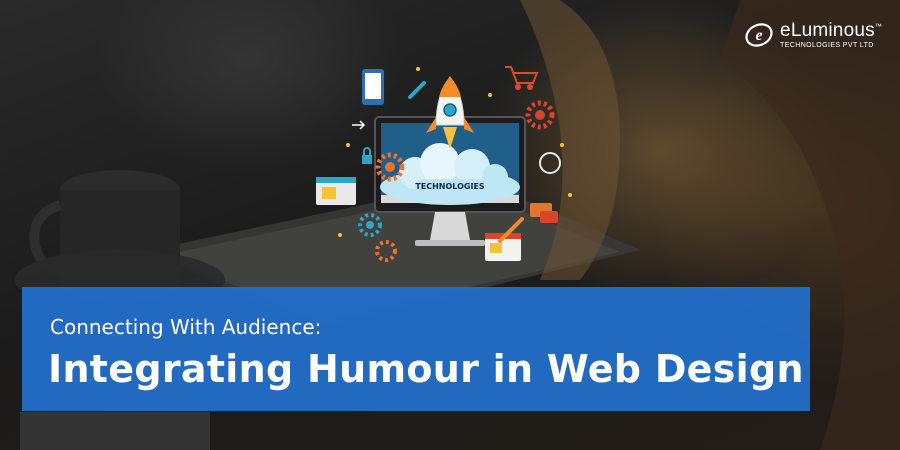 This screenshot has height=450, width=900. Describe the element at coordinates (444, 164) in the screenshot. I see `technology-illustration: TECHNOLOGIES` at that location.